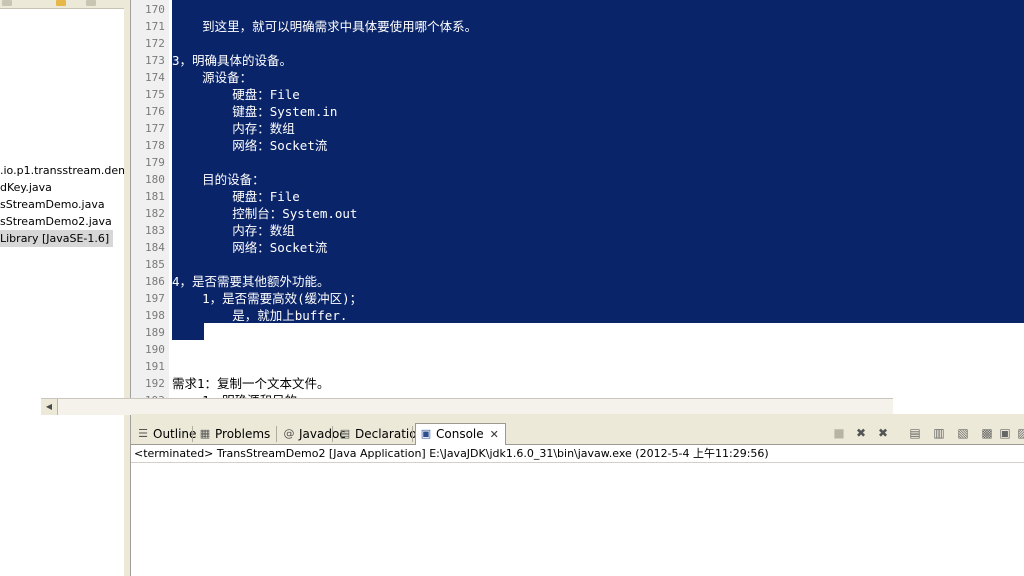 This screenshot has width=1024, height=576. I want to click on link-with-editor-icon, so click(61, 3).